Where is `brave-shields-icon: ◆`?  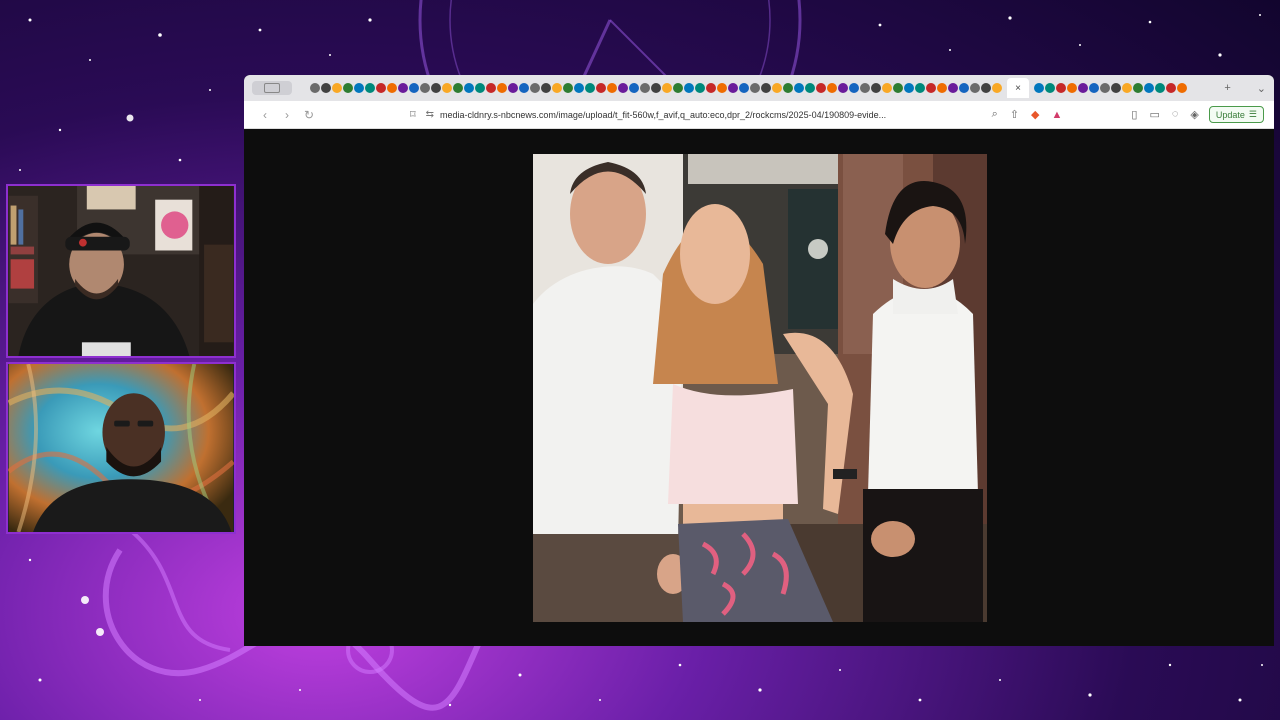 brave-shields-icon: ◆ is located at coordinates (1035, 114).